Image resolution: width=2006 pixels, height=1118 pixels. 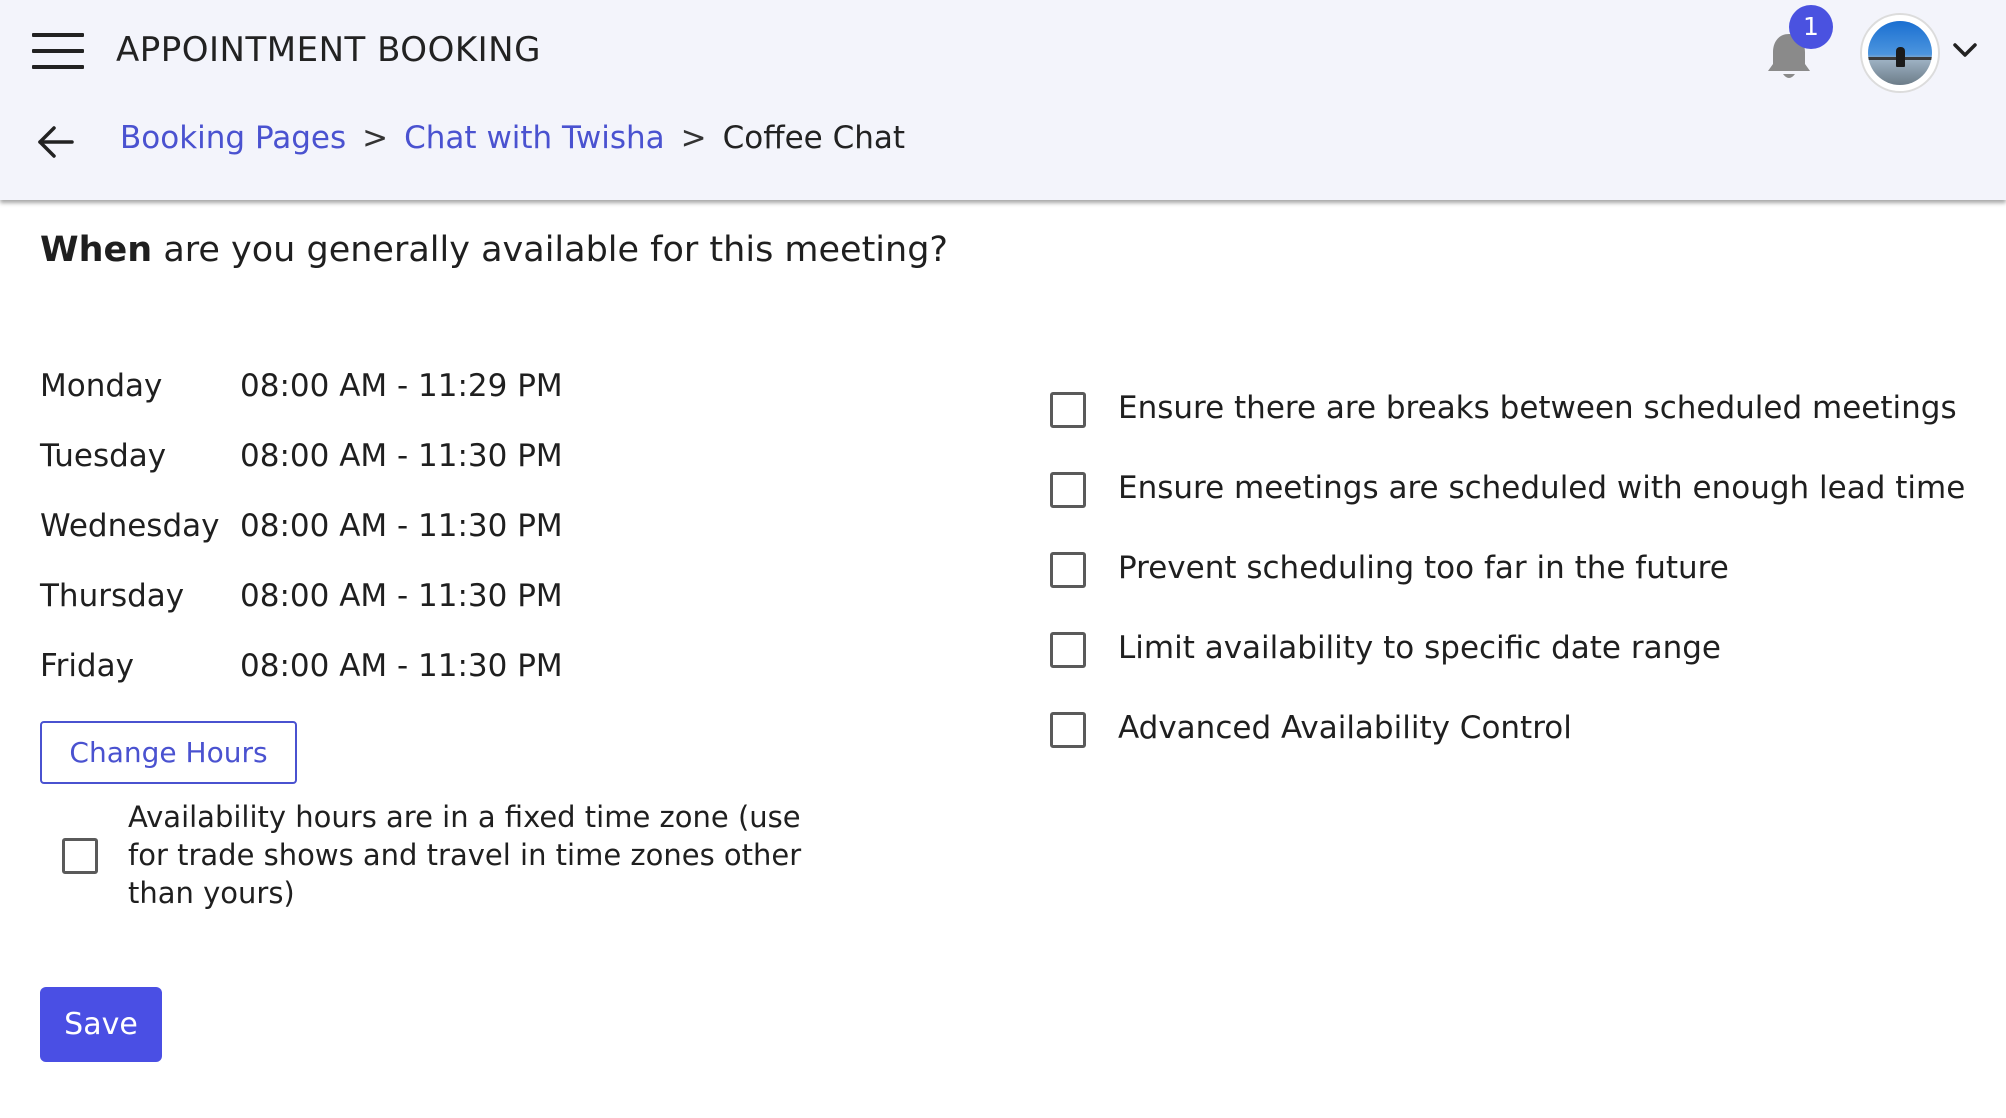 I want to click on schedule-day: Monday, so click(x=101, y=386).